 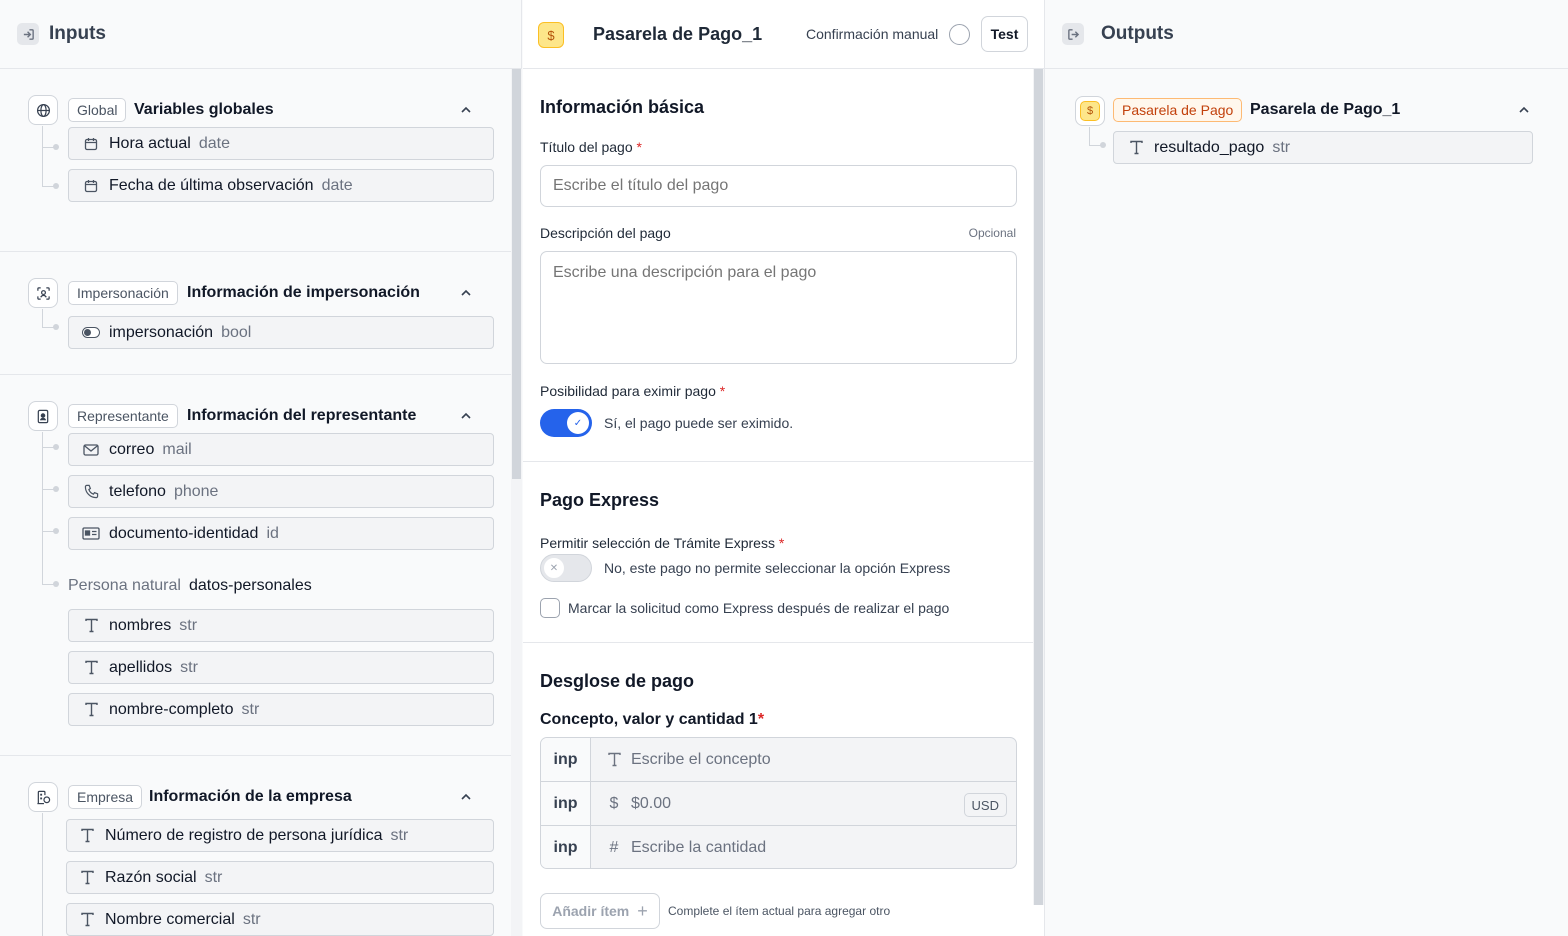 What do you see at coordinates (281, 143) in the screenshot?
I see `input-field: Hora actual date` at bounding box center [281, 143].